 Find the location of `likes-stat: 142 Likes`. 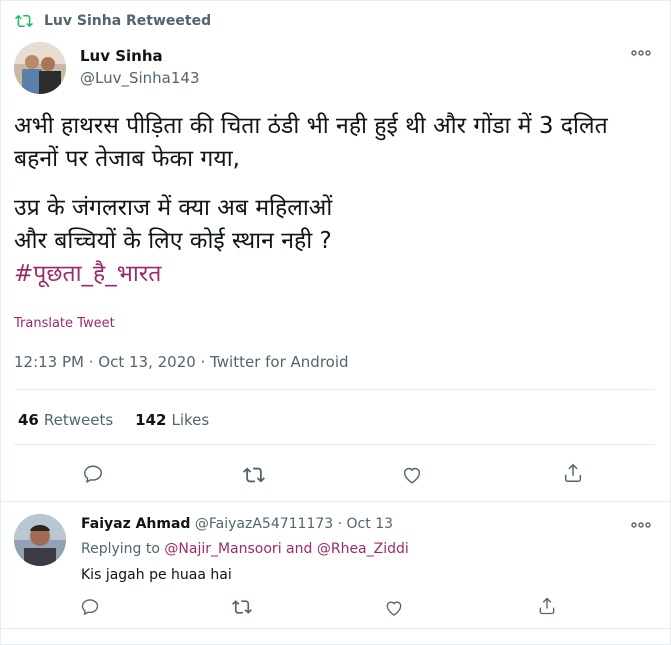

likes-stat: 142 Likes is located at coordinates (172, 420).